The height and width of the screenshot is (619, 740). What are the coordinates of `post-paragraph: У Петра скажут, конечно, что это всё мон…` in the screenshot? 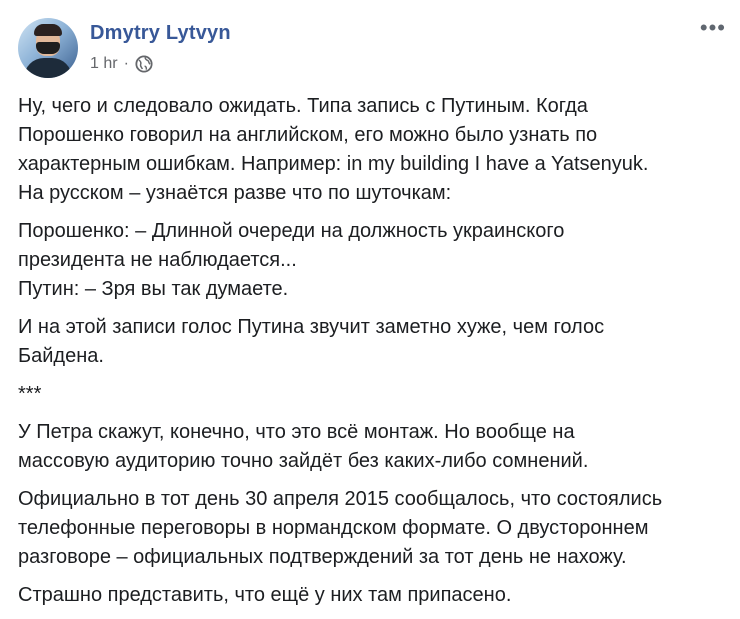 It's located at (303, 446).